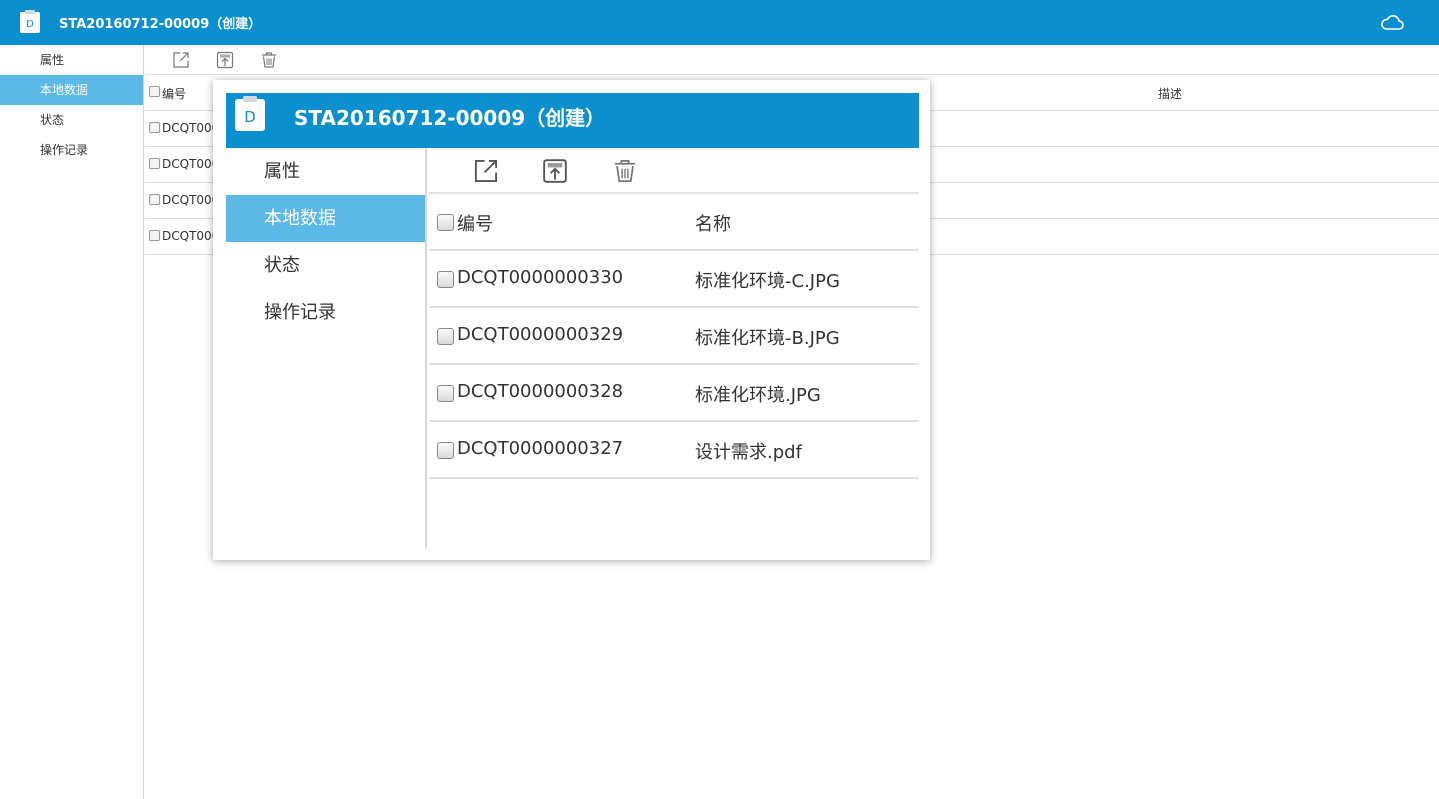  What do you see at coordinates (719, 22) in the screenshot?
I see `top-bar: D STA20160712-00009（创建）` at bounding box center [719, 22].